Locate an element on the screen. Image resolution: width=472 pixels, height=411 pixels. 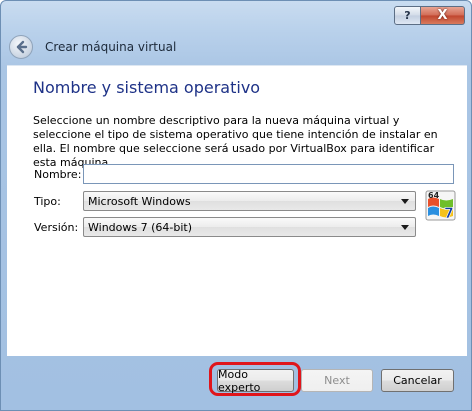
back-arrow-icon is located at coordinates (22, 47).